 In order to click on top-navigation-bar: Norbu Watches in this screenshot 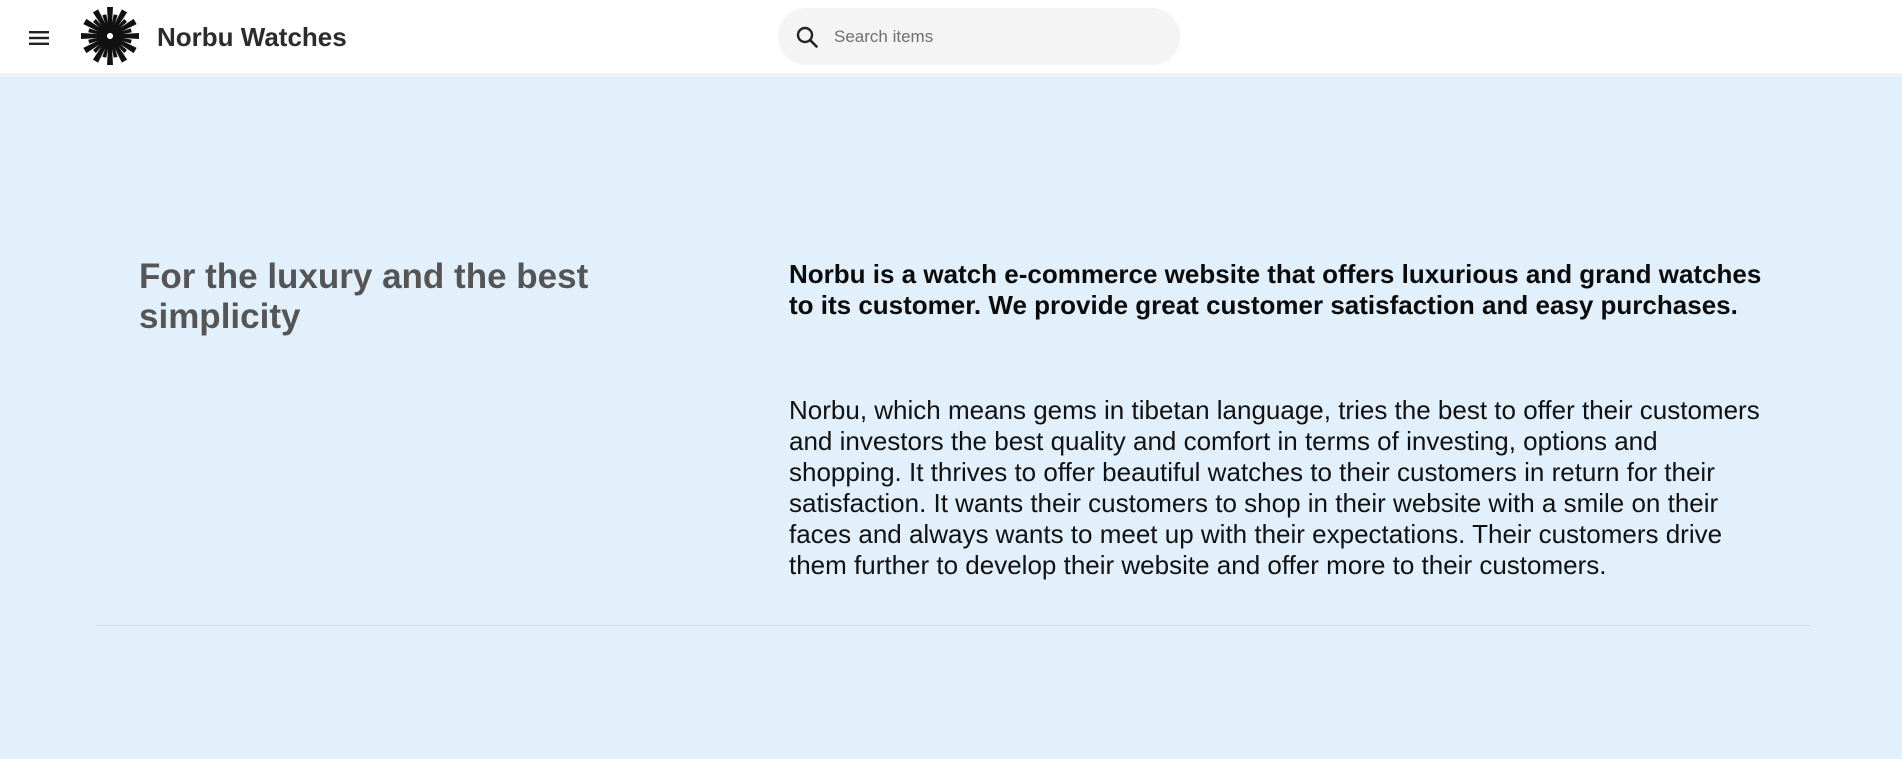, I will do `click(951, 37)`.